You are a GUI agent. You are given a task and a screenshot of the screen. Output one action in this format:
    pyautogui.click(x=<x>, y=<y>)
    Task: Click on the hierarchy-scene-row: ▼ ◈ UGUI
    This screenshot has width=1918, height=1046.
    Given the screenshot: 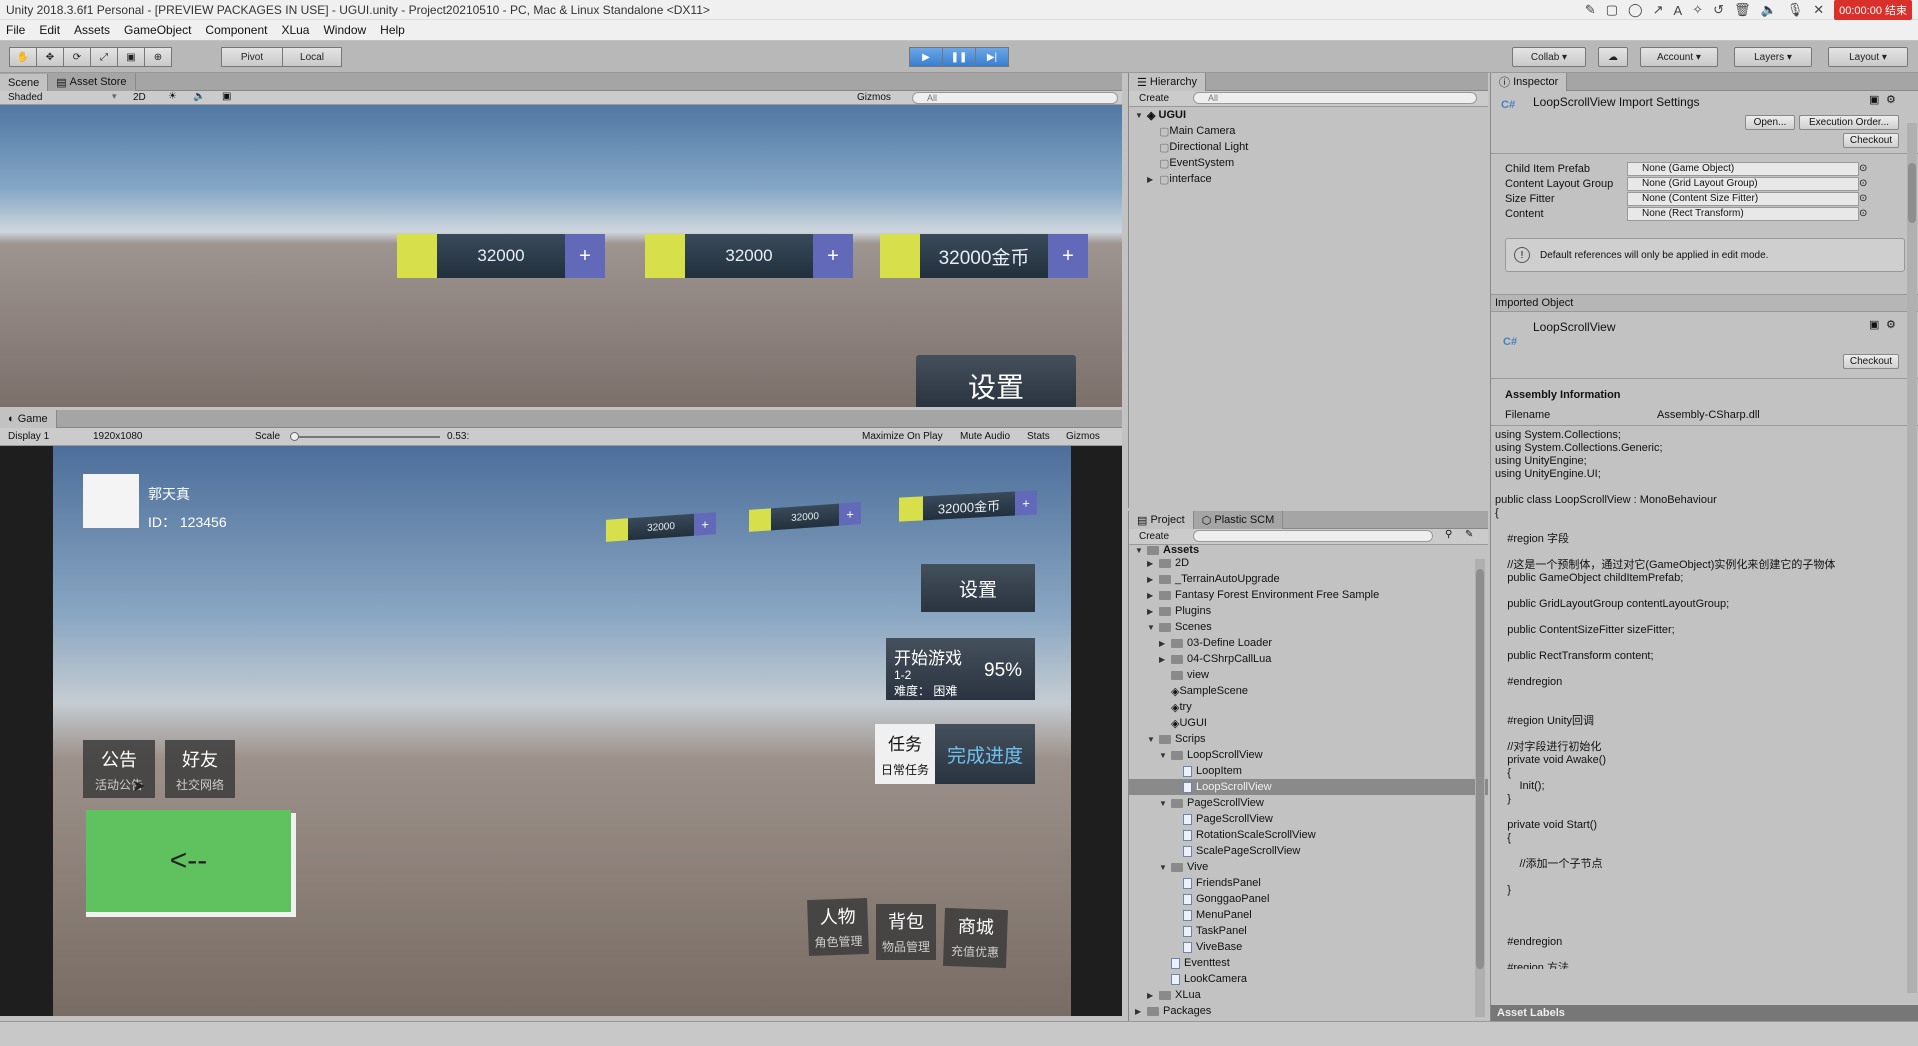 What is the action you would take?
    pyautogui.click(x=1308, y=115)
    